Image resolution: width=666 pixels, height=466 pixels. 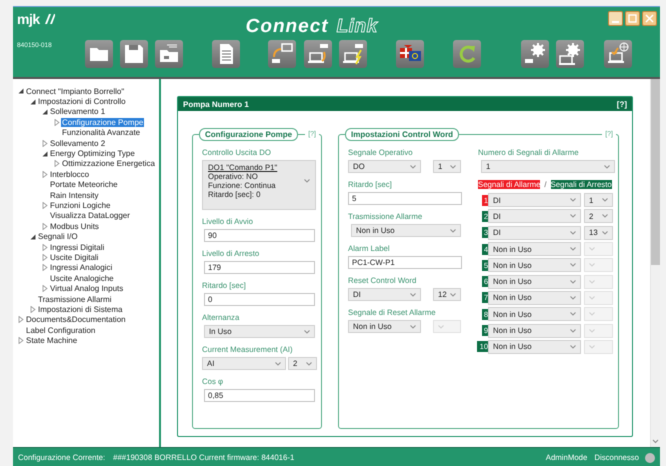 I want to click on panel-title: Pompa Numero 1, so click(x=216, y=104).